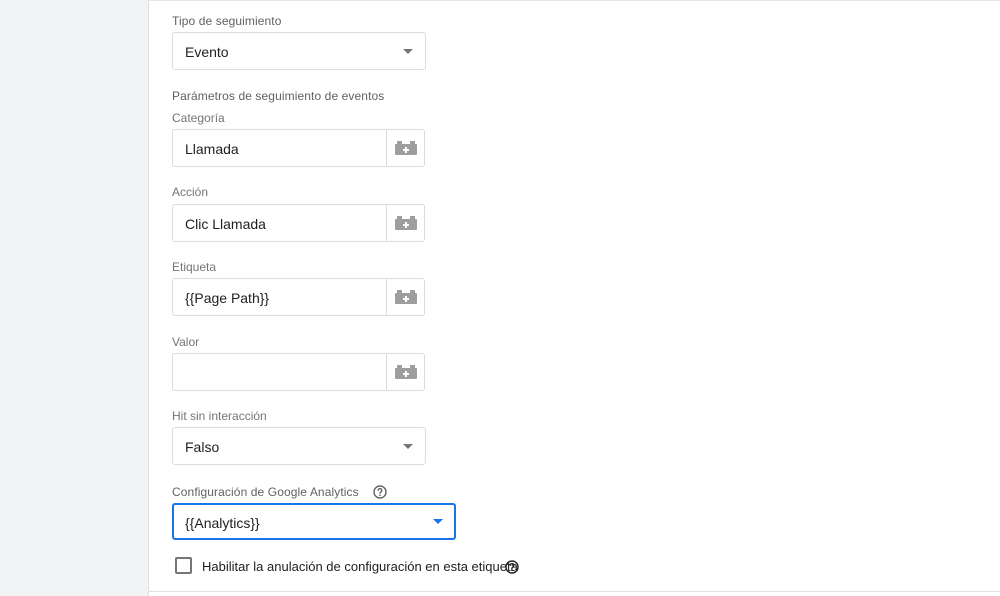 This screenshot has height=596, width=1000. I want to click on tracking-type-label: Tipo de seguimiento, so click(227, 21).